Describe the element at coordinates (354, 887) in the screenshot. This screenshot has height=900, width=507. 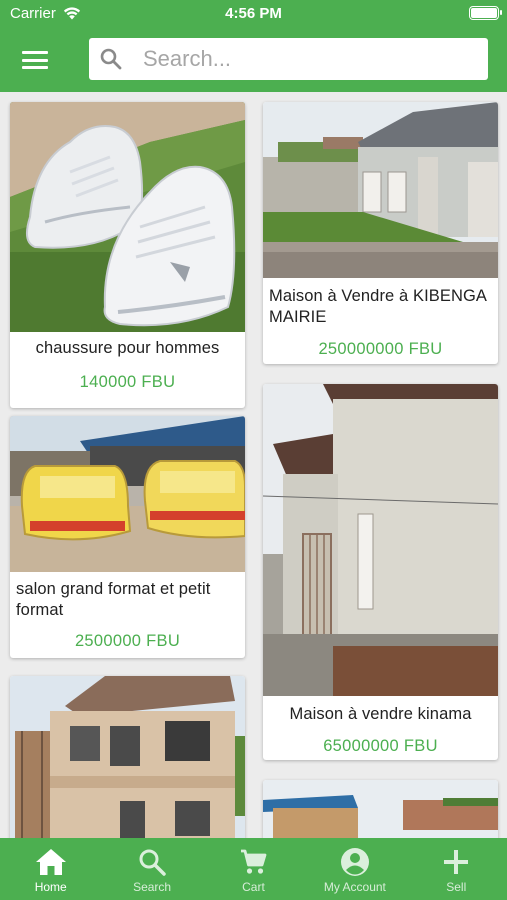
I see `tab-label: My Account` at that location.